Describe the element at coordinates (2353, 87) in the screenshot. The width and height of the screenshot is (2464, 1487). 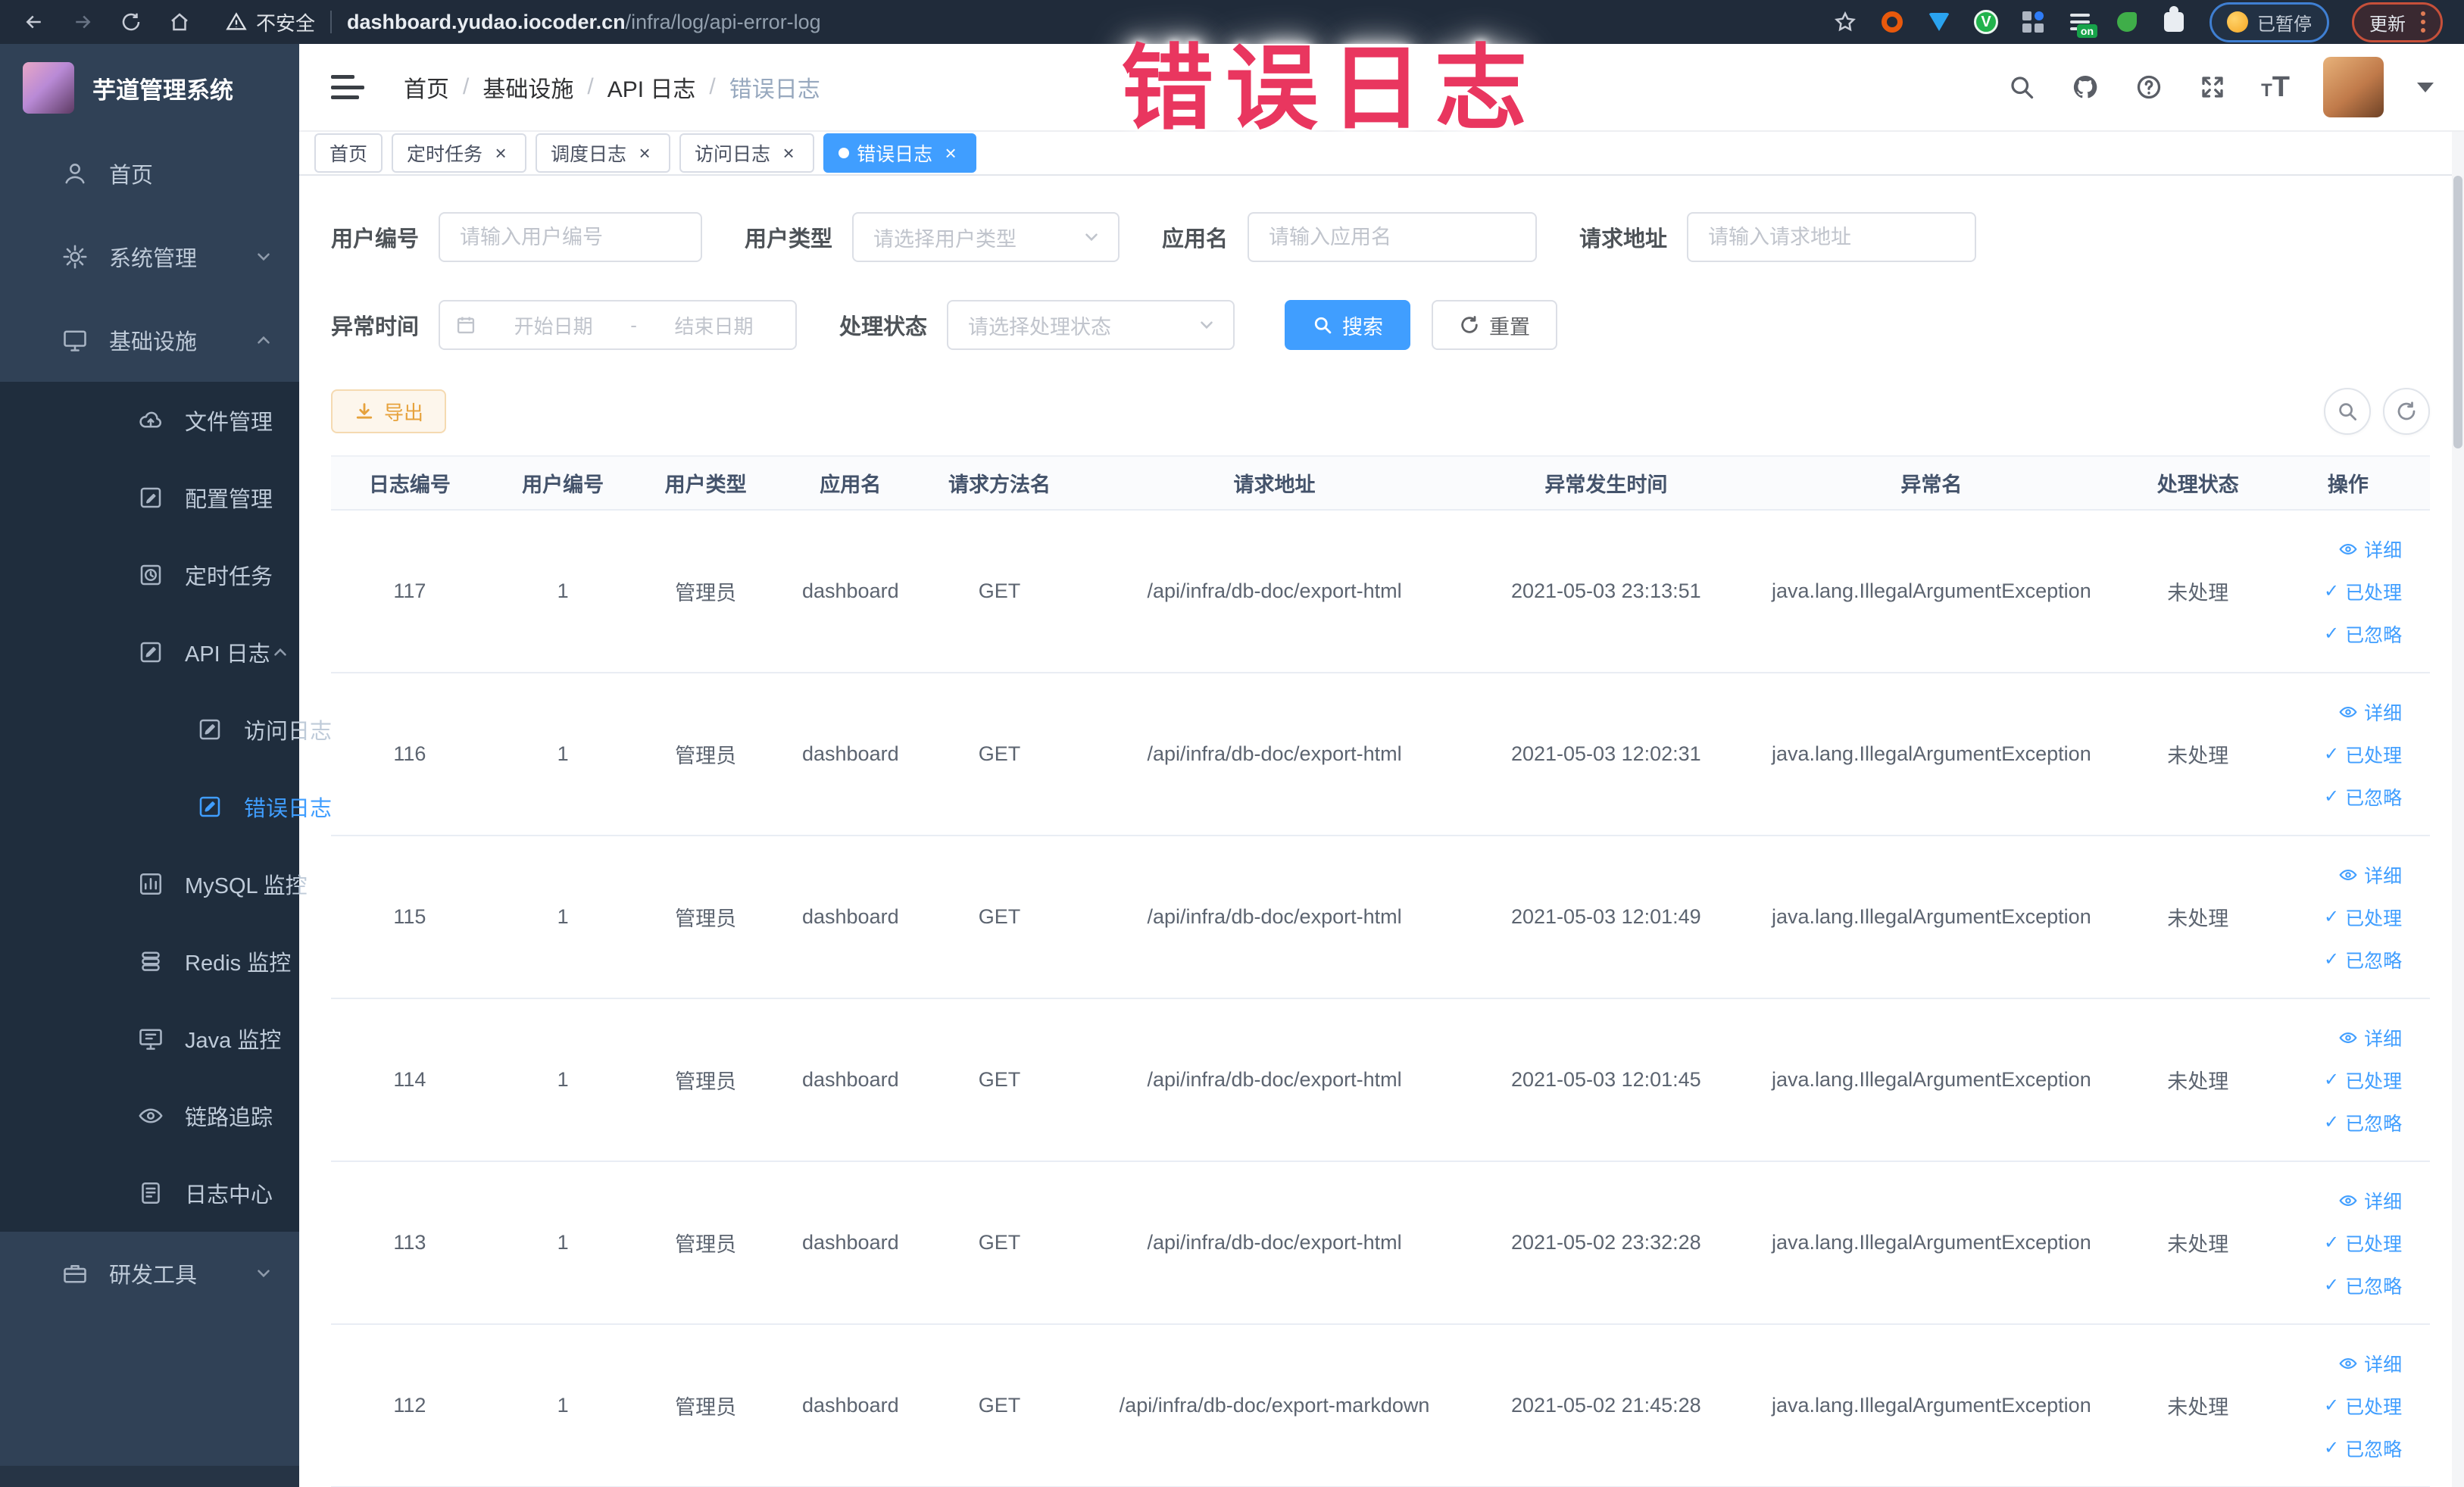
I see `avatar` at that location.